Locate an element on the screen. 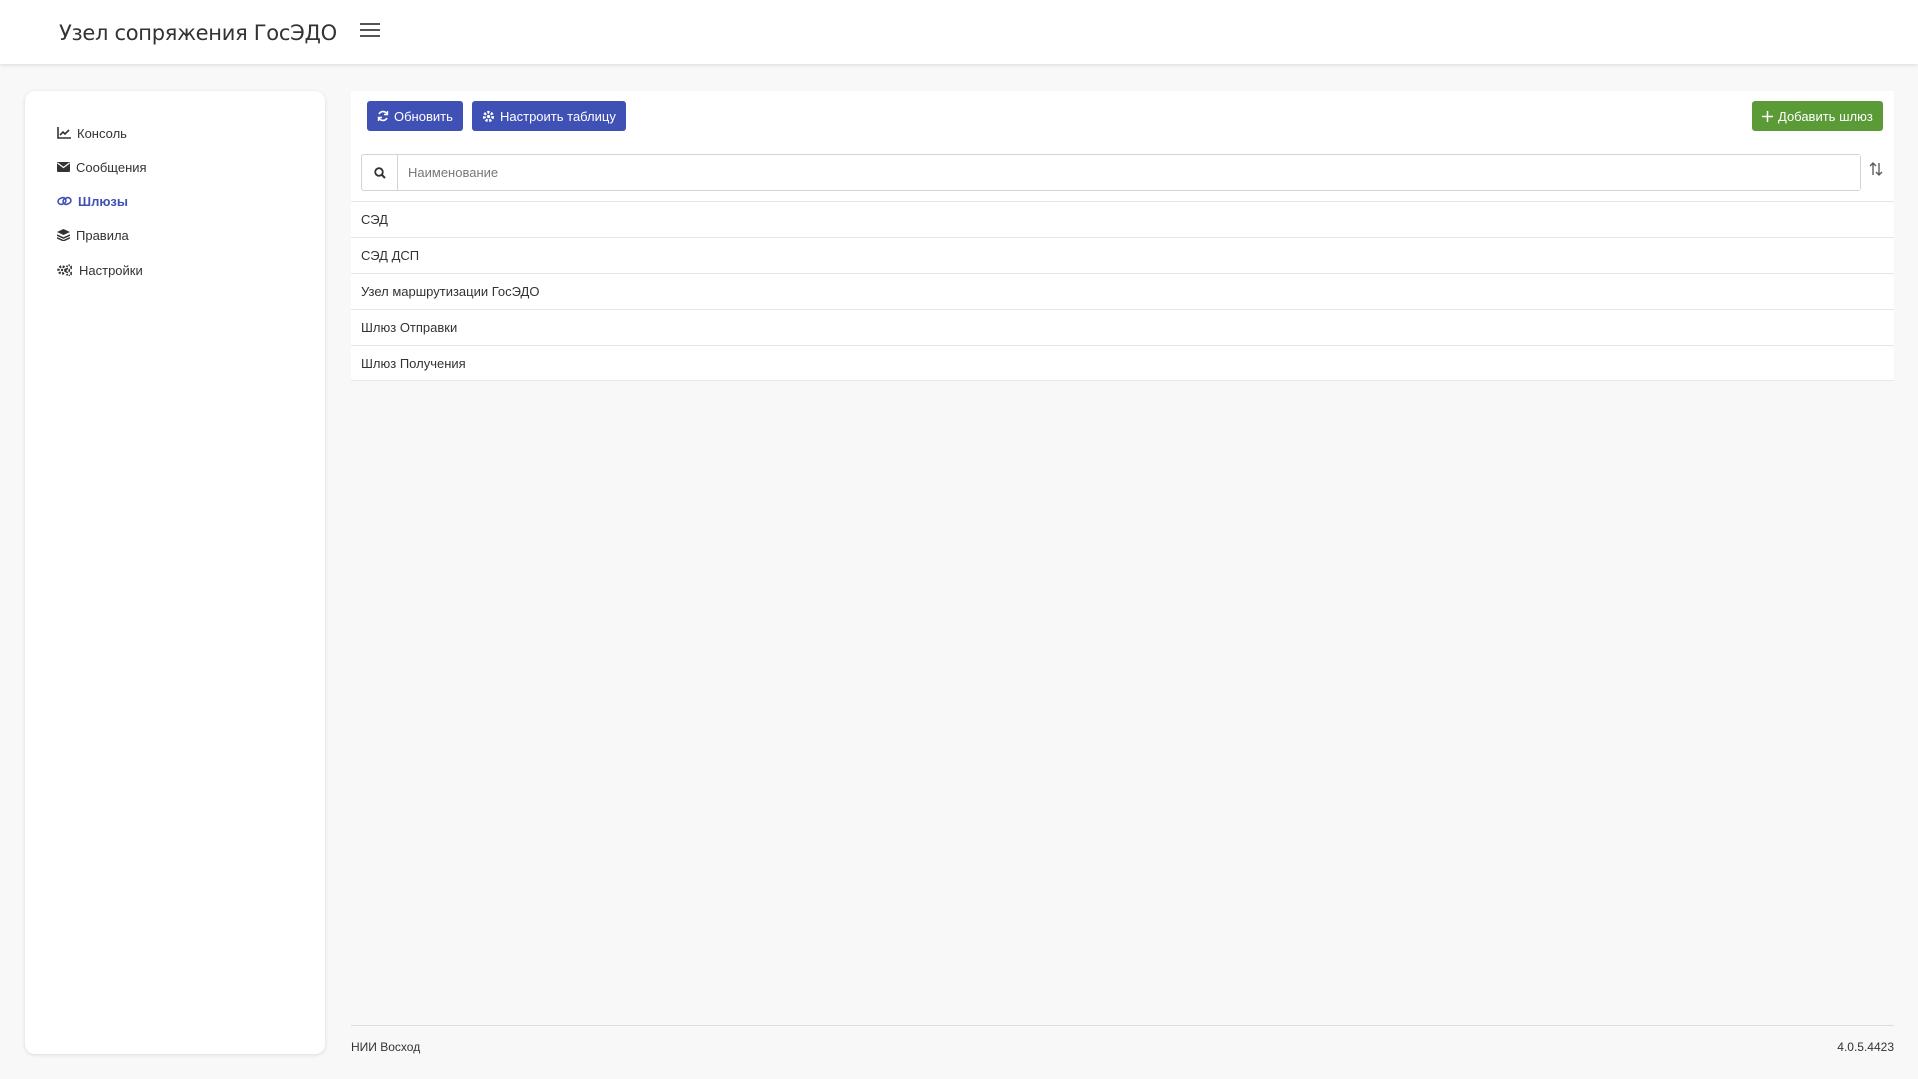 Image resolution: width=1918 pixels, height=1079 pixels. line-chart-icon is located at coordinates (64, 133).